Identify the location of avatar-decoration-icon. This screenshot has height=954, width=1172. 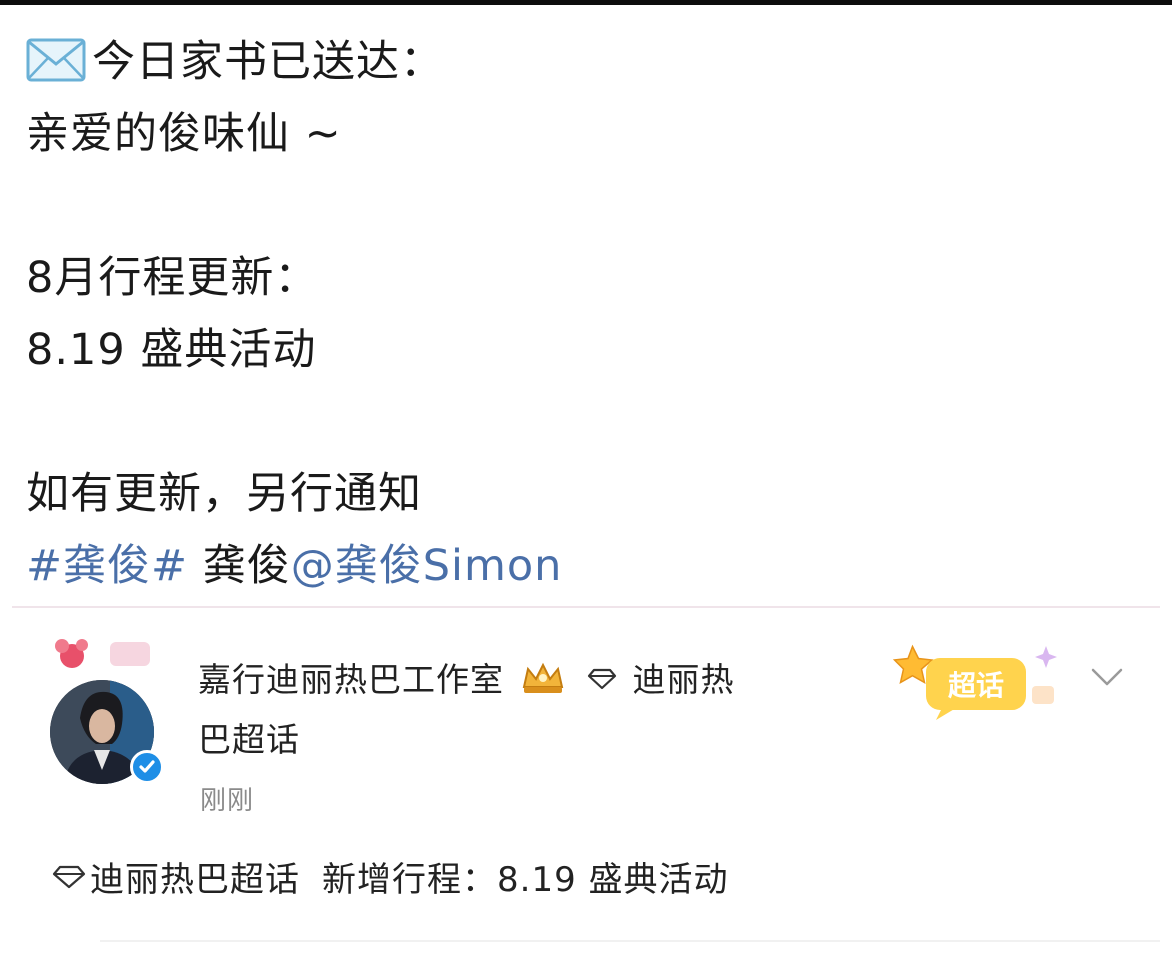
(102, 653).